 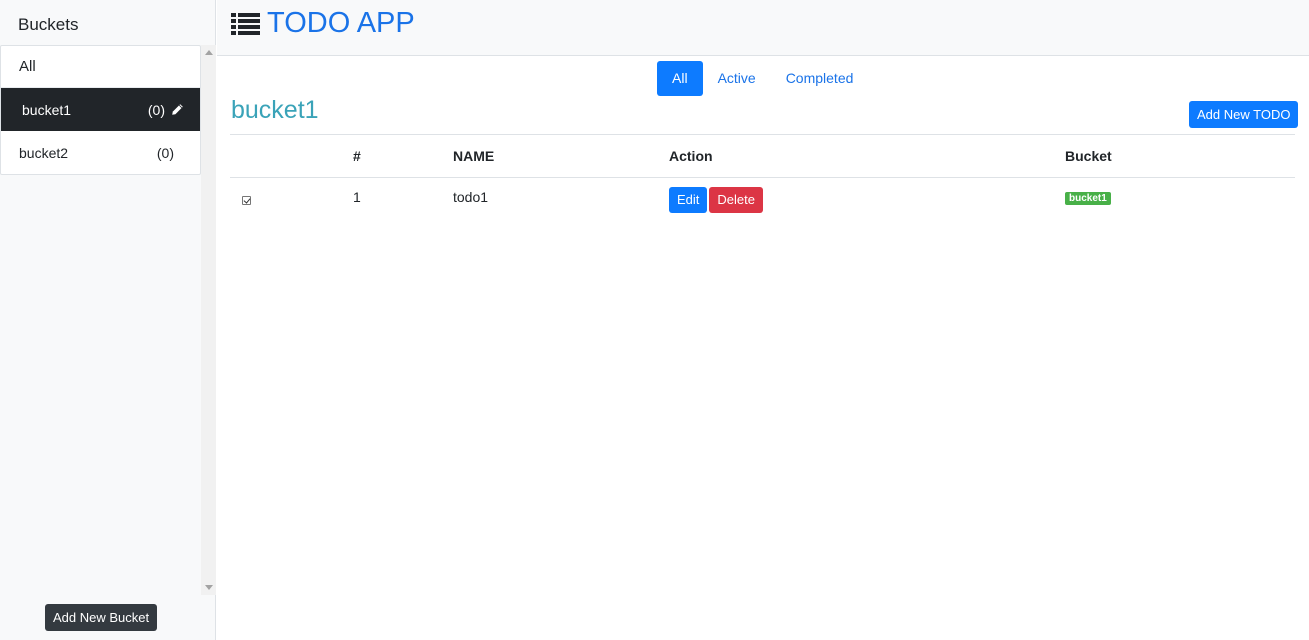 I want to click on bucket-badge: bucket1, so click(x=1088, y=199).